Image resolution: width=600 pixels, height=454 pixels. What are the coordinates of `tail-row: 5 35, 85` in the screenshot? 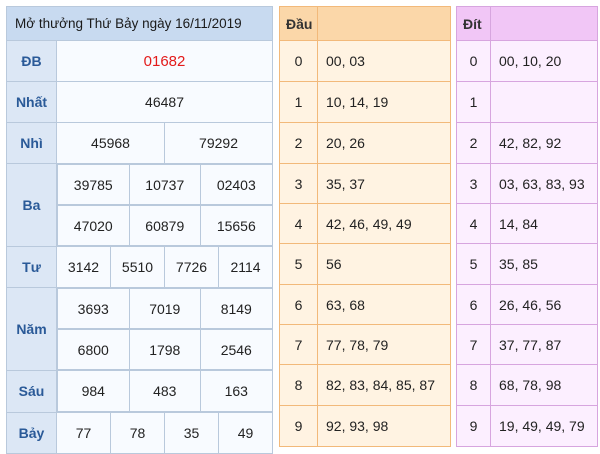 It's located at (527, 264).